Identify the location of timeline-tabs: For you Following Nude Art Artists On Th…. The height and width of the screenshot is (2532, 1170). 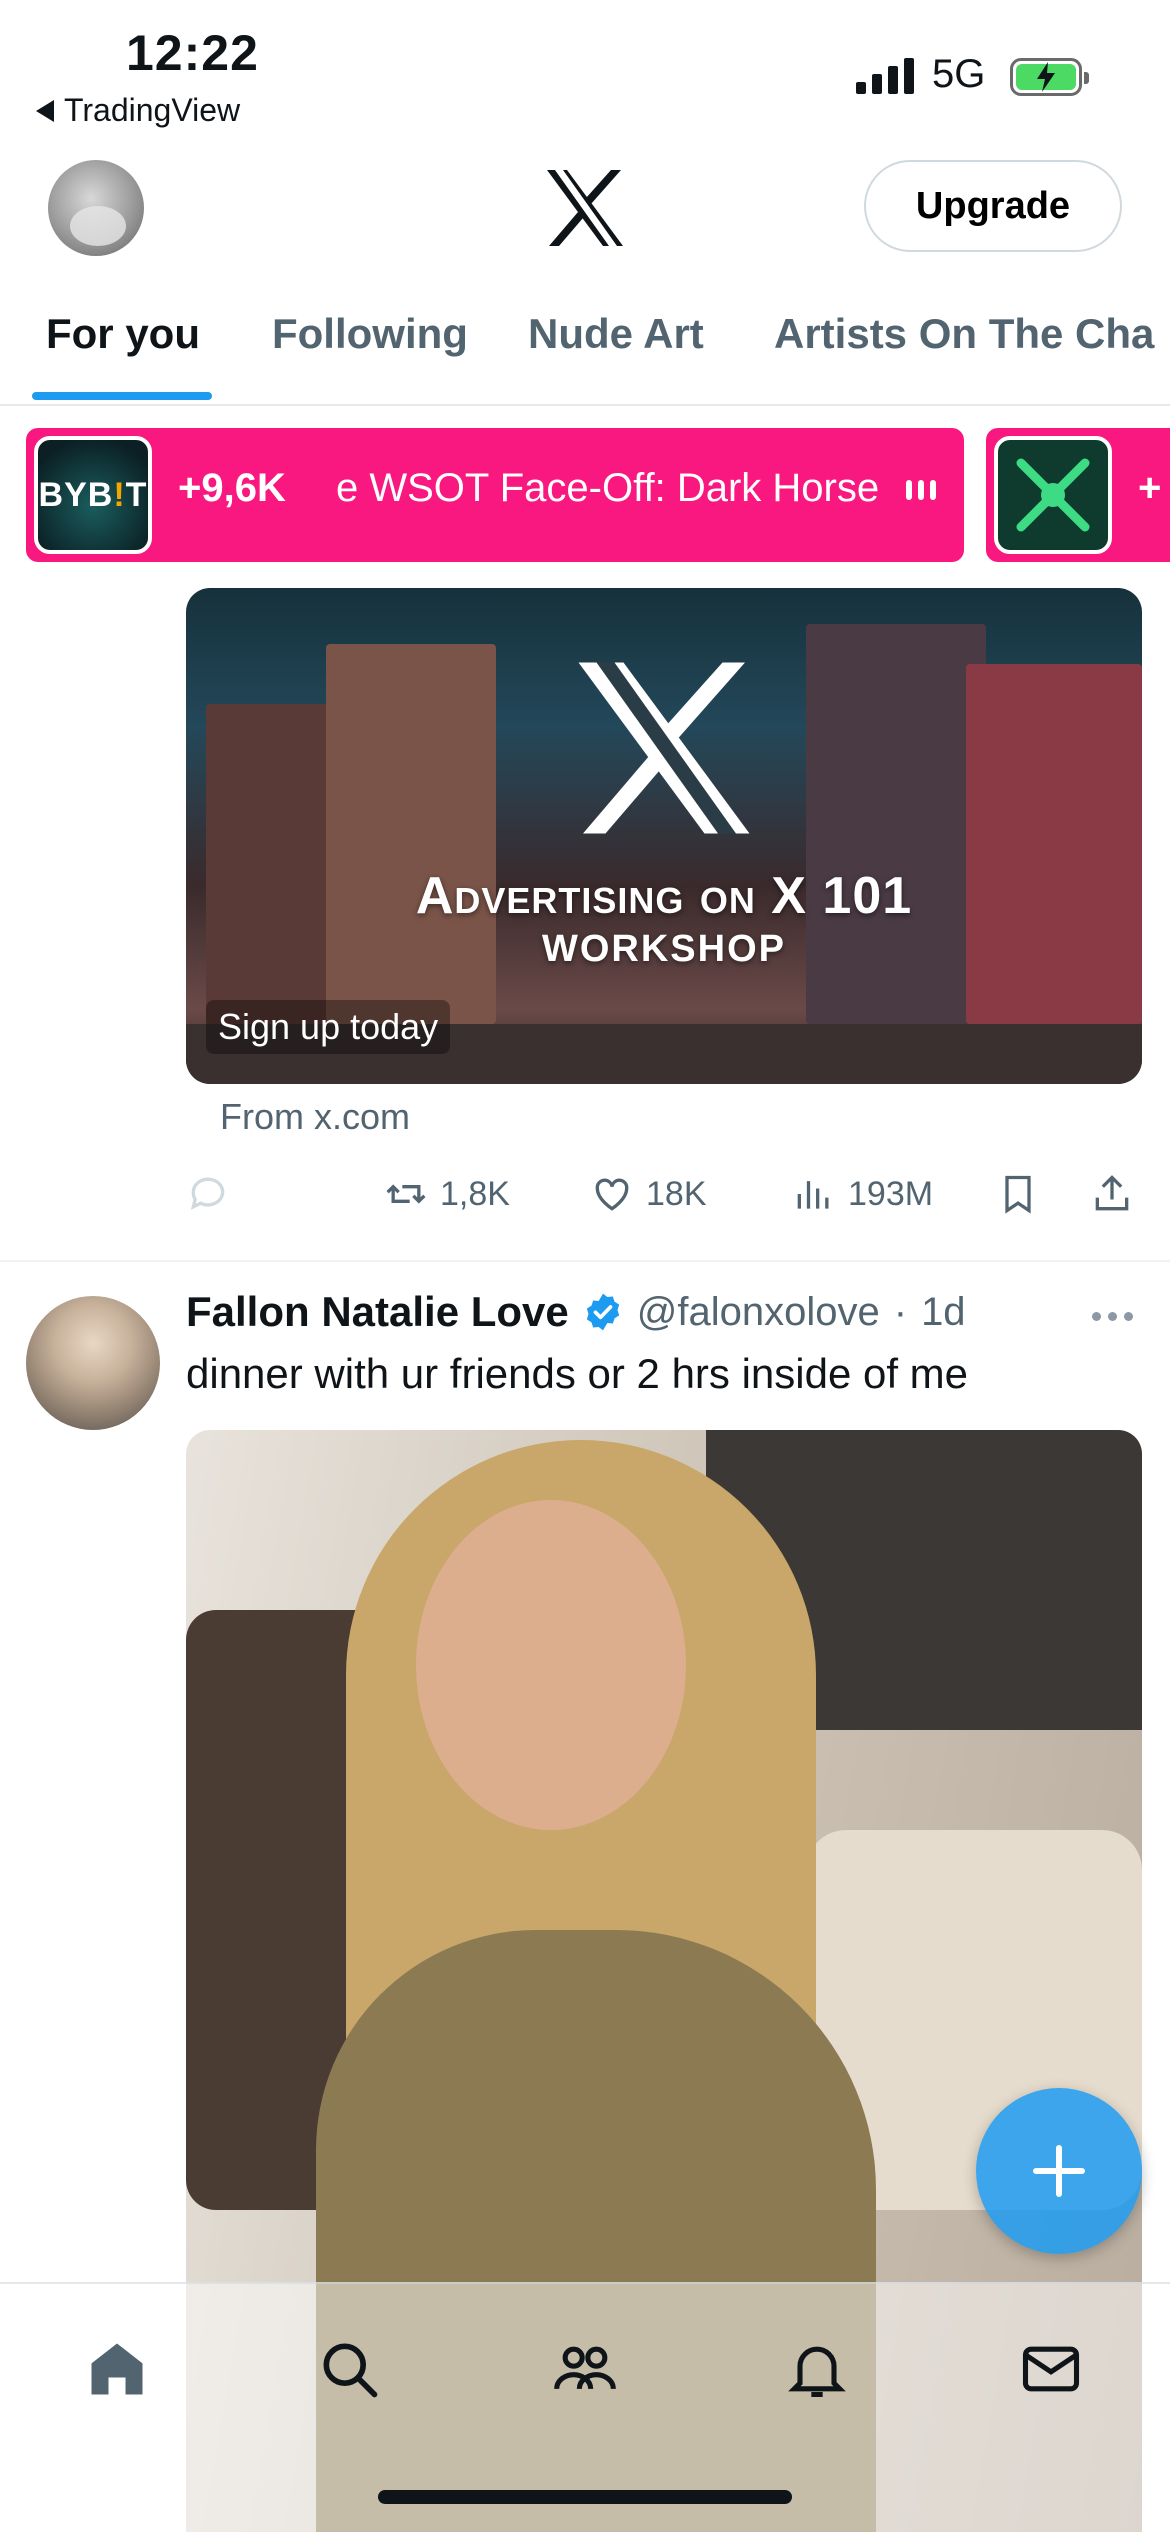
(585, 348).